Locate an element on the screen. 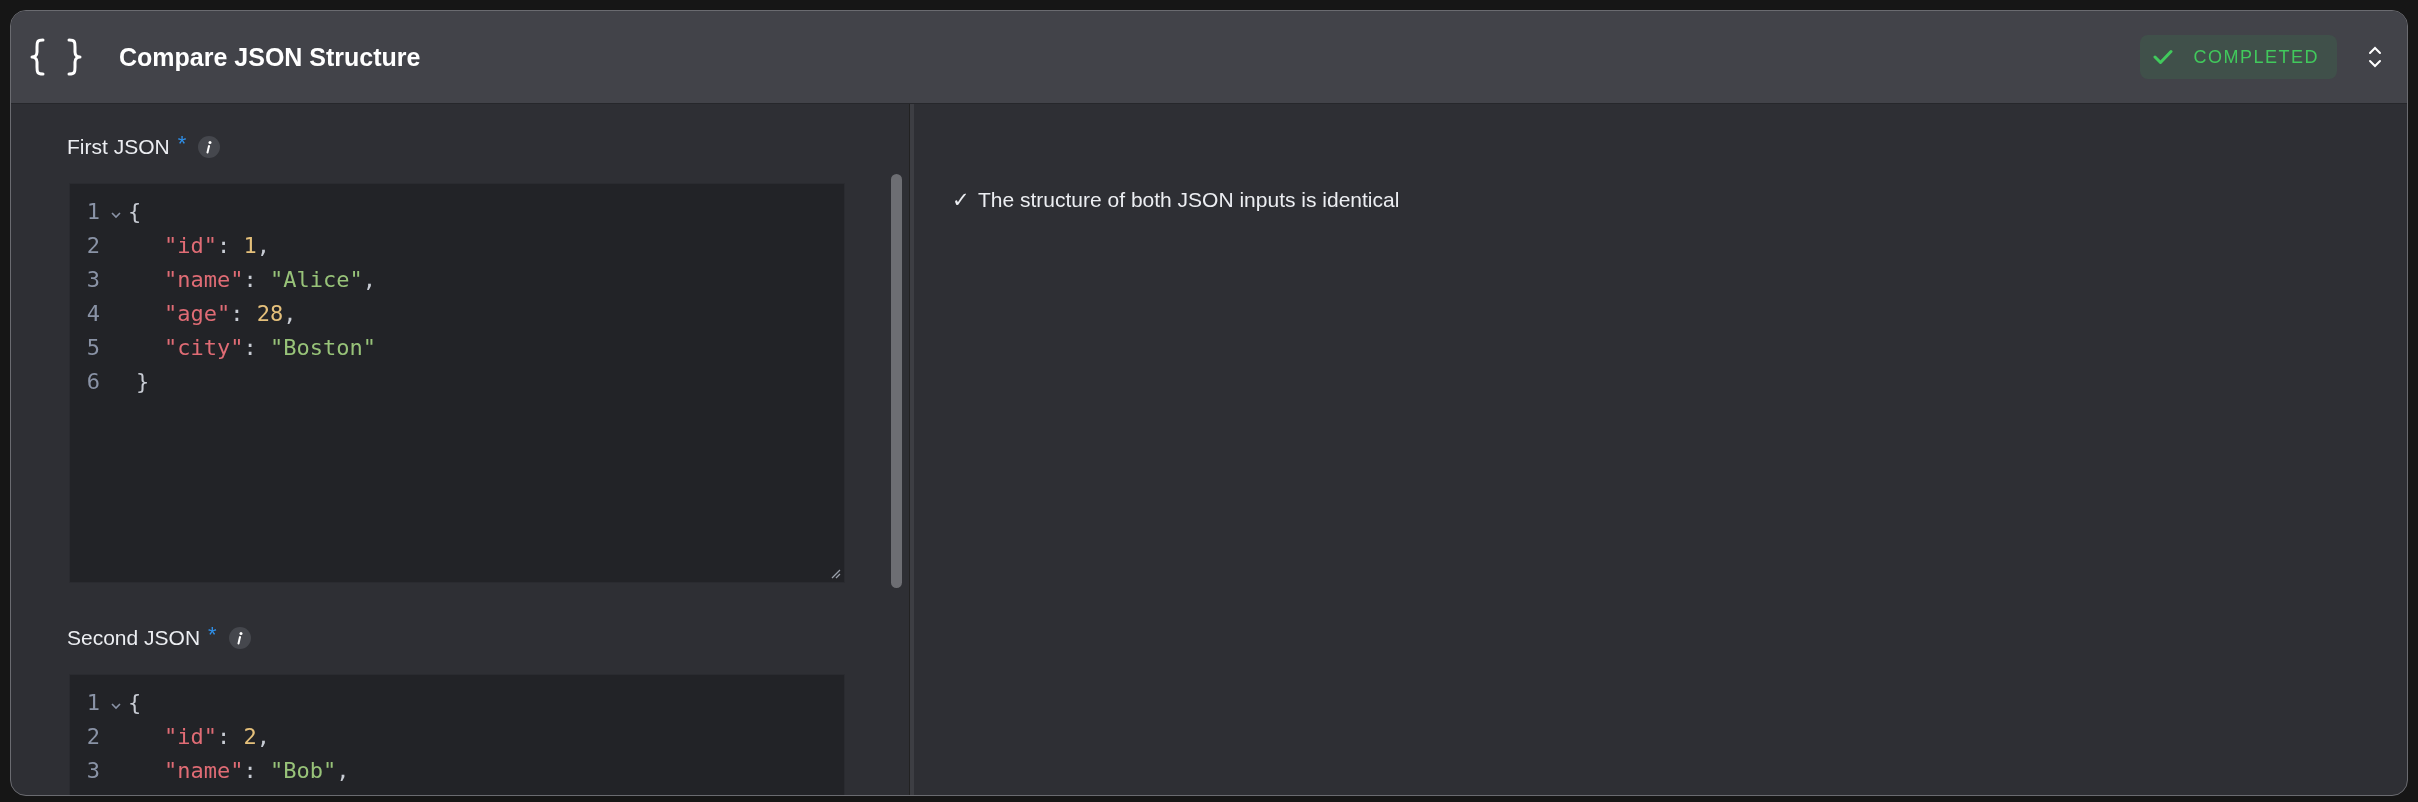 This screenshot has width=2418, height=802. code-editor: 1 { 2 "id": 2, 3 "name": "Bob", is located at coordinates (457, 734).